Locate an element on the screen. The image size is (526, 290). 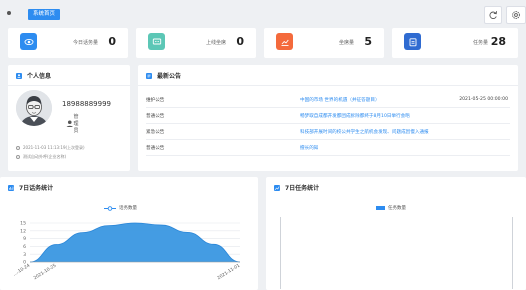
user-role-label: 管理员 is located at coordinates (76, 124).